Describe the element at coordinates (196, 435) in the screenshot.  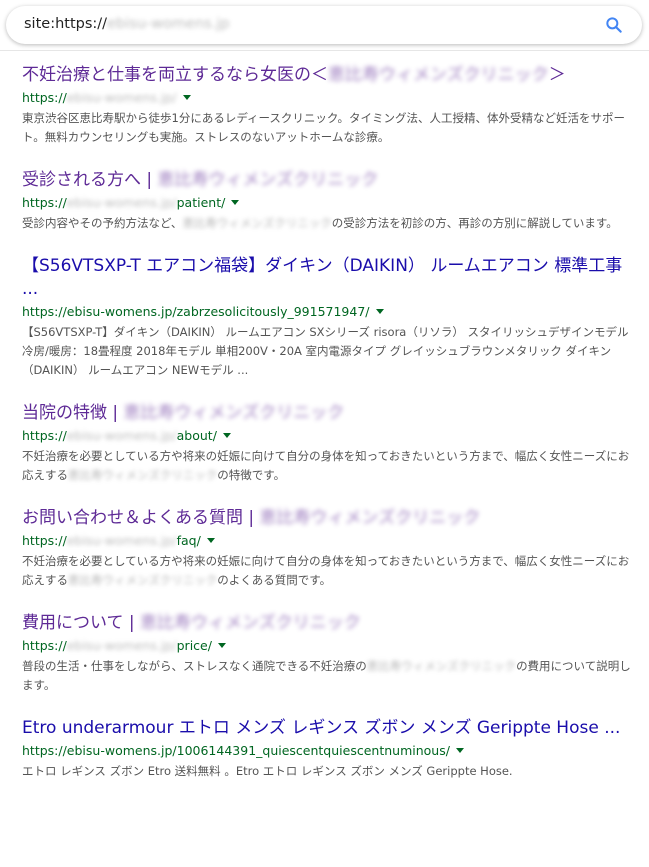
I see `result-url-path: about/` at that location.